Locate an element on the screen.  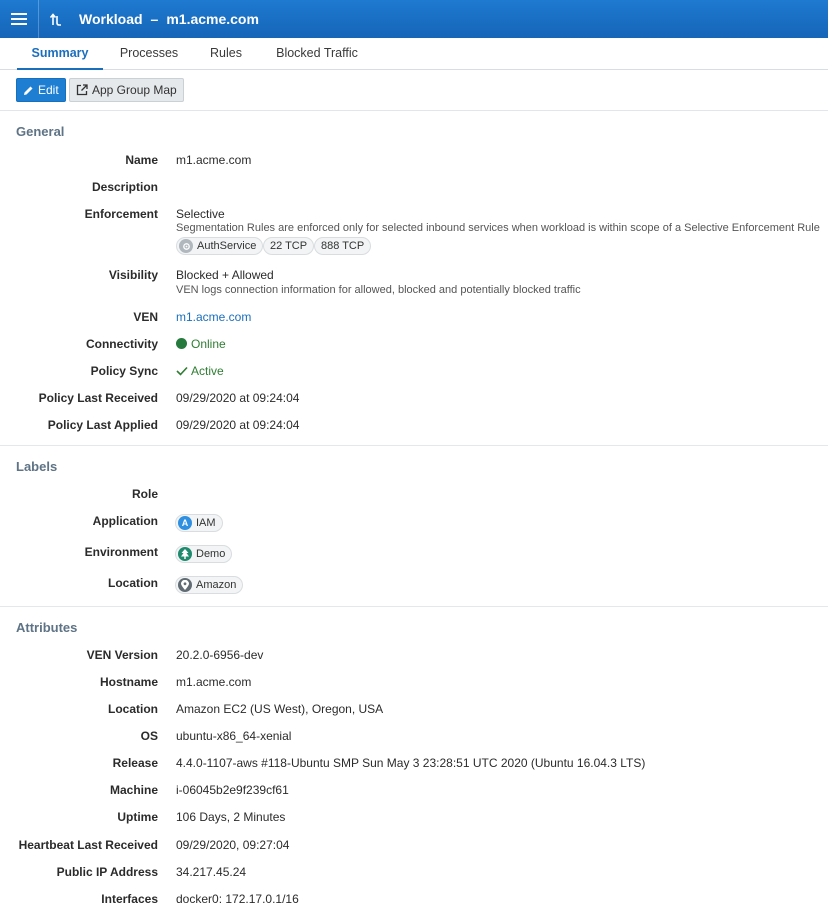
checkmark-icon is located at coordinates (182, 371).